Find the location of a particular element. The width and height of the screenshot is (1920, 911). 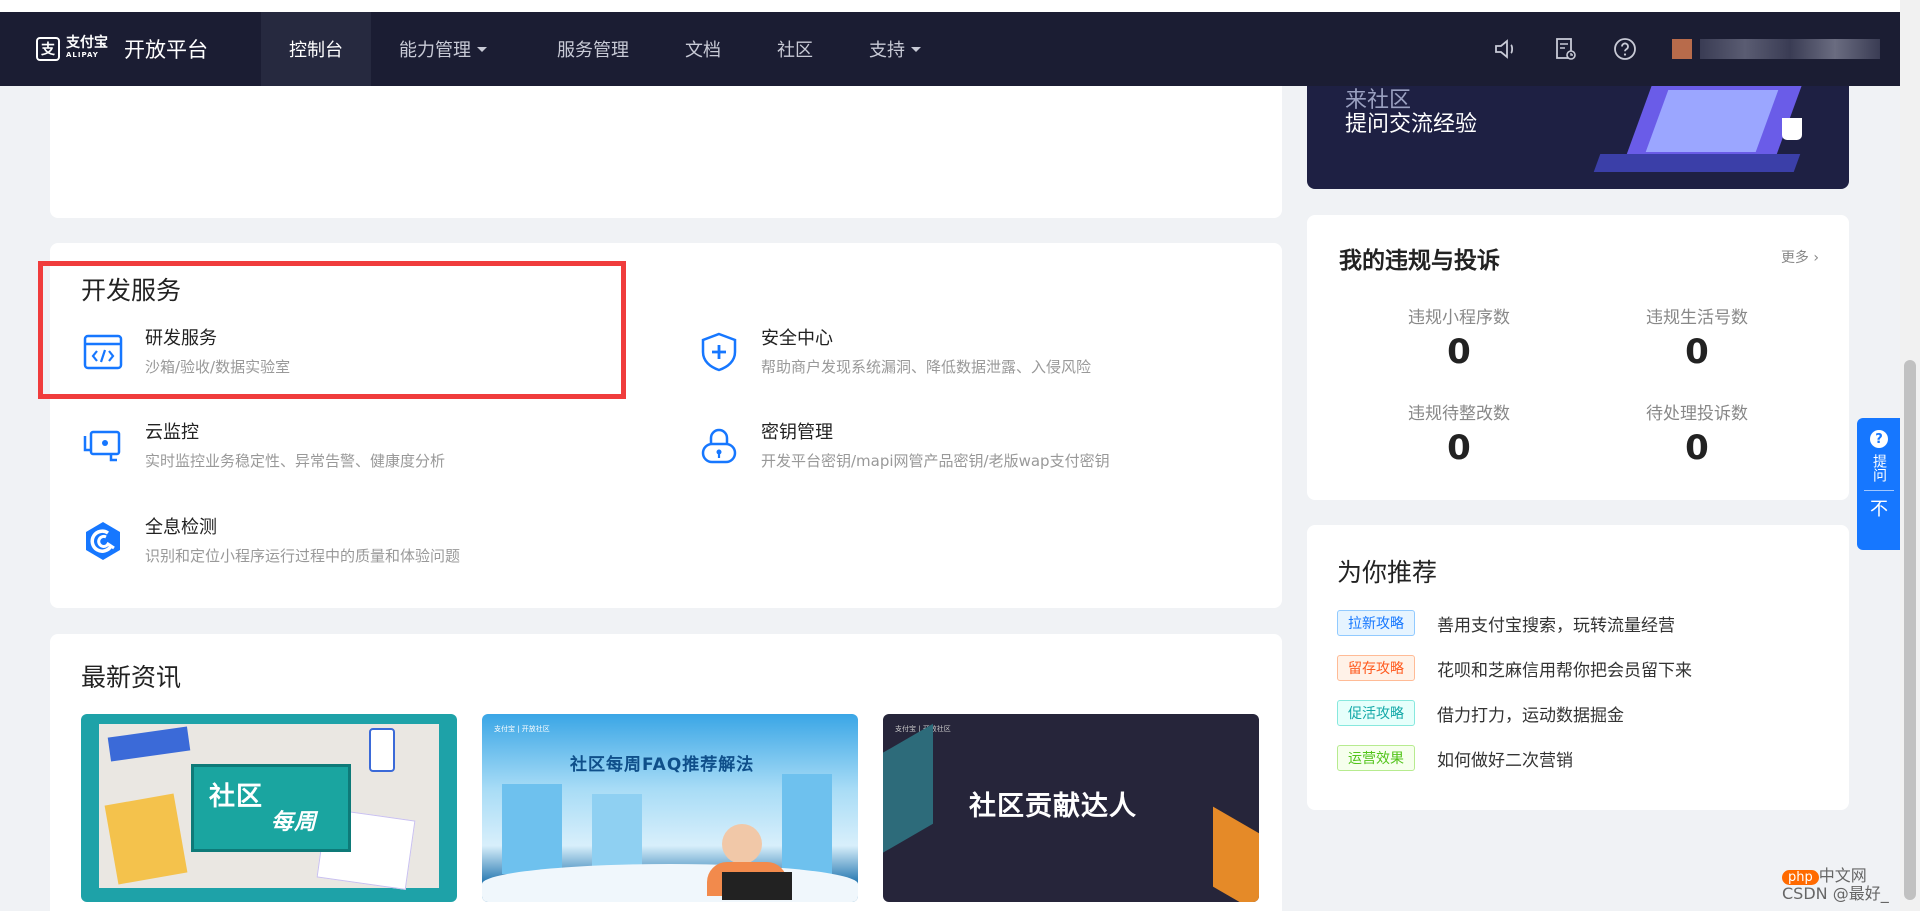

service-desc: 开发平台密钥/mapi网管产品密钥/老版wap支付密钥 is located at coordinates (935, 461).